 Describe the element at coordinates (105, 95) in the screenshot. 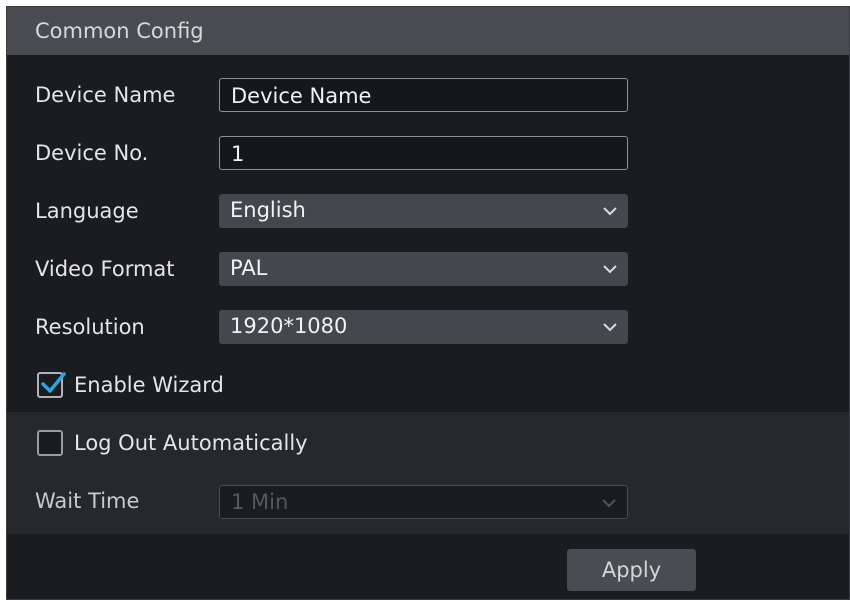

I see `device-name-label: Device Name` at that location.